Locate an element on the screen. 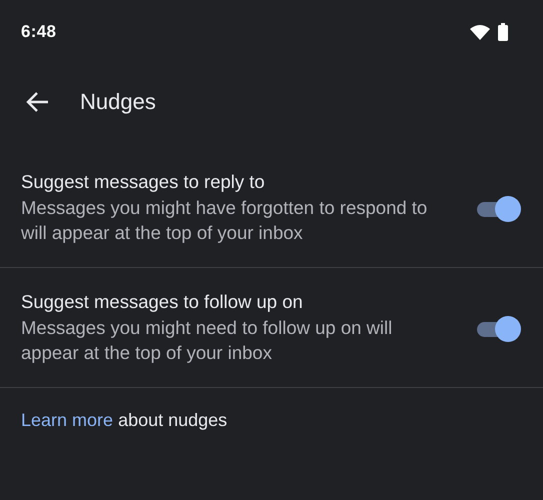  battery-icon is located at coordinates (503, 32).